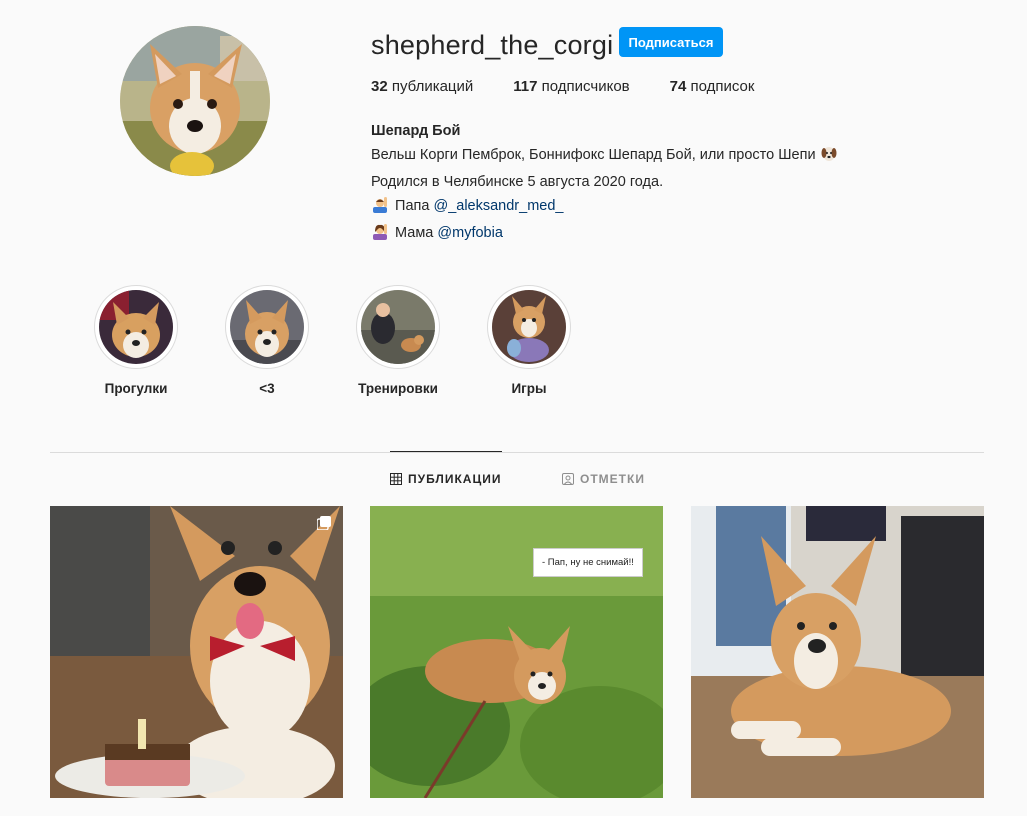 The height and width of the screenshot is (816, 1027). Describe the element at coordinates (380, 208) in the screenshot. I see `person-raising-hand-icon` at that location.